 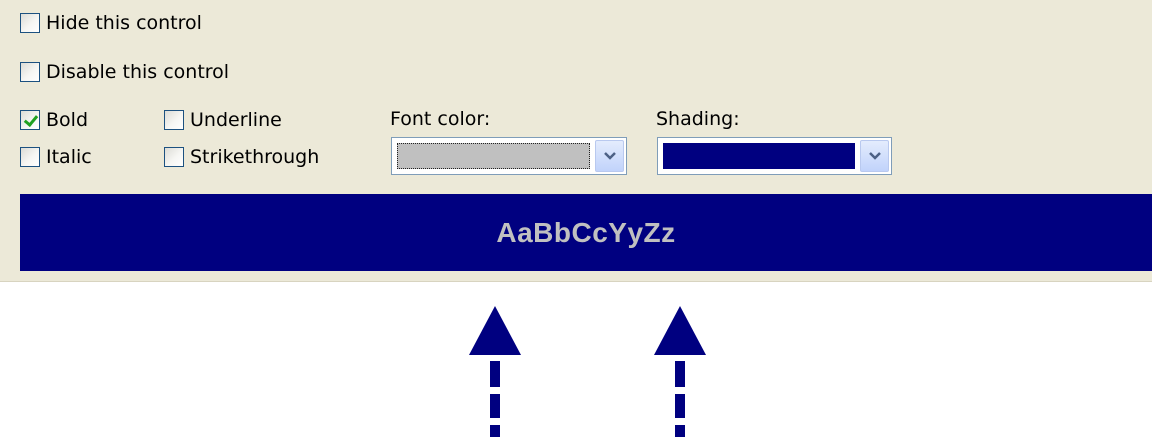 I want to click on strikethrough-label: Strikethrough, so click(x=255, y=157).